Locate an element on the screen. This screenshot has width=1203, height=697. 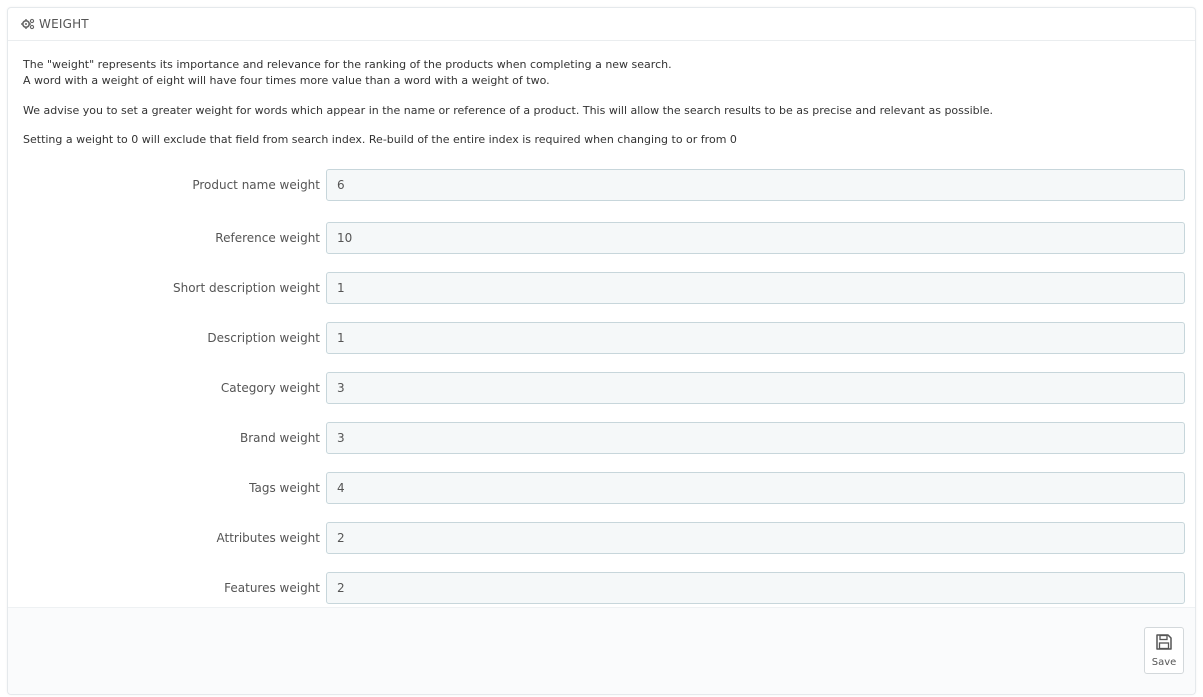
field-label: Category weight is located at coordinates (270, 388).